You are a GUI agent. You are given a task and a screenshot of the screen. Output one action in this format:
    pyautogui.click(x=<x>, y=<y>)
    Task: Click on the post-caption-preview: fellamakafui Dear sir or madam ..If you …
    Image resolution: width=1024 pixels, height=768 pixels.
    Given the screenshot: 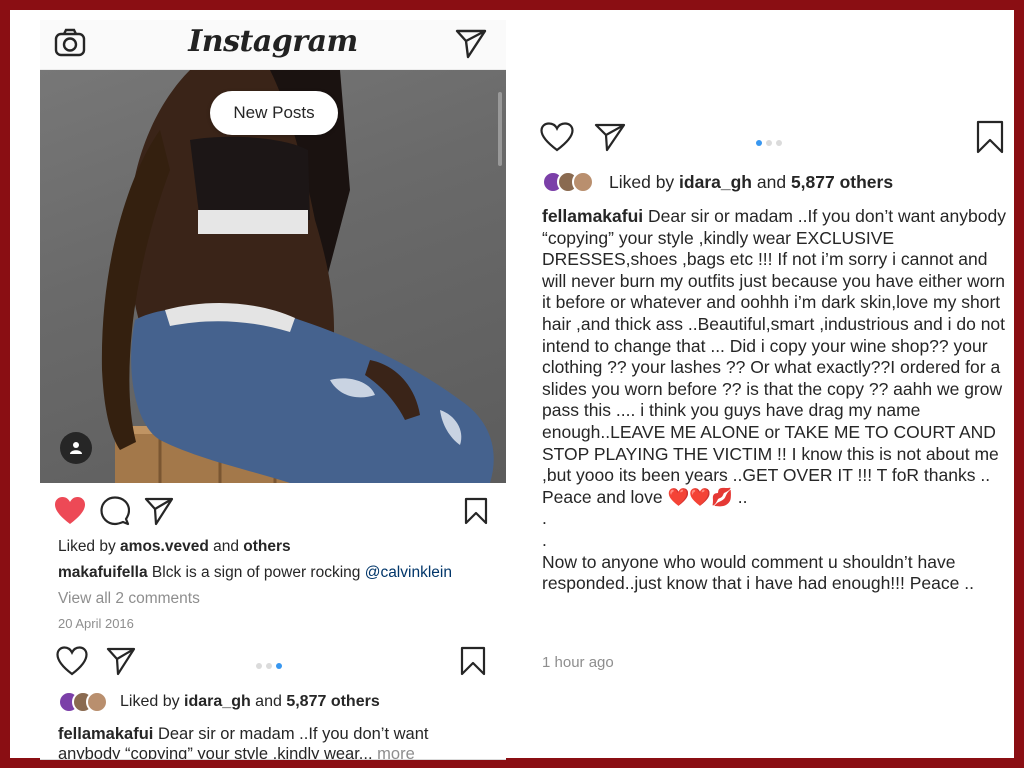 What is the action you would take?
    pyautogui.click(x=273, y=742)
    